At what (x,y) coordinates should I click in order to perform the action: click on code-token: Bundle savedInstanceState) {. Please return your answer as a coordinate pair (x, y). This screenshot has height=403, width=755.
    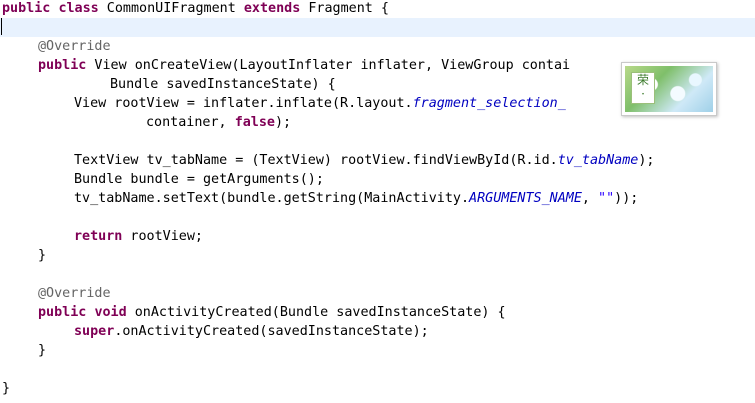
    Looking at the image, I should click on (223, 84).